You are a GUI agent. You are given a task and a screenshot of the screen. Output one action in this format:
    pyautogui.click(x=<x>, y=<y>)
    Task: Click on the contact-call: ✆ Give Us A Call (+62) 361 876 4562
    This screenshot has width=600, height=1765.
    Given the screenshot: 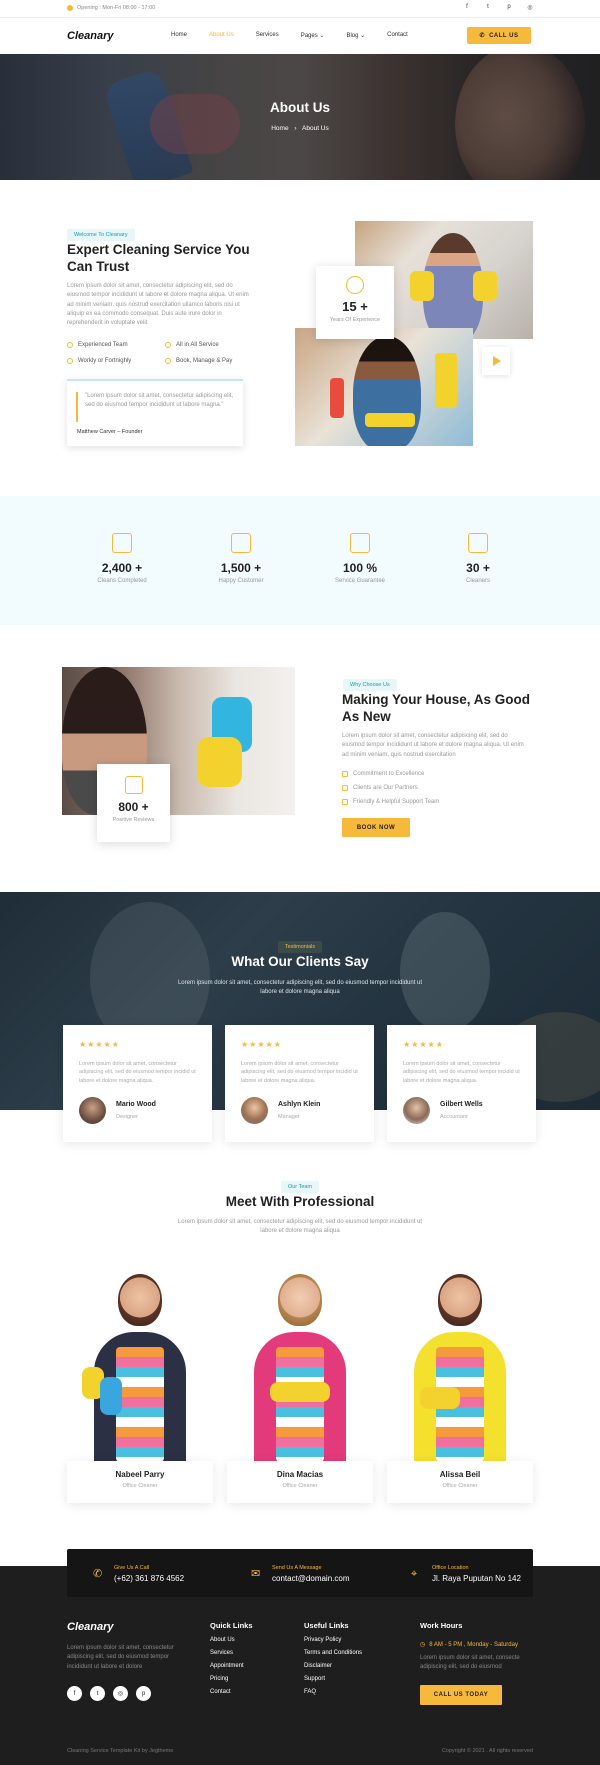 What is the action you would take?
    pyautogui.click(x=138, y=1574)
    